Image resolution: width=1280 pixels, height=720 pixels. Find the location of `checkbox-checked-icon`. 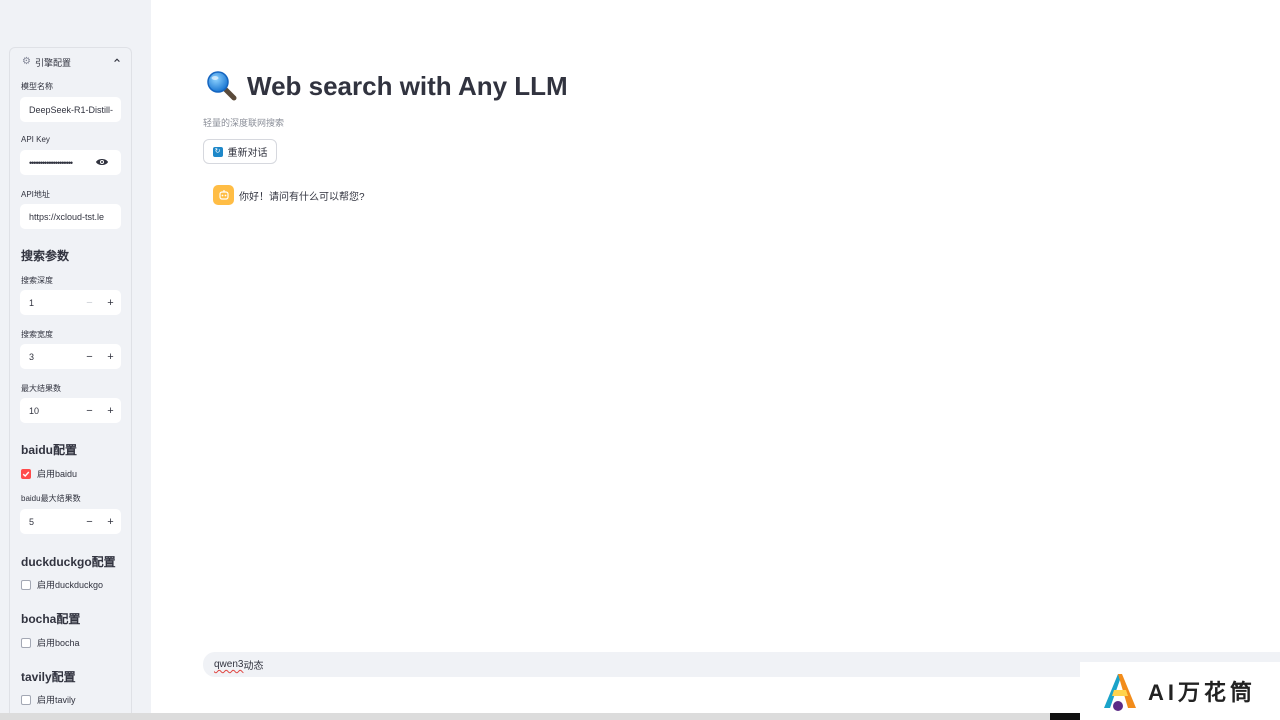

checkbox-checked-icon is located at coordinates (26, 473).